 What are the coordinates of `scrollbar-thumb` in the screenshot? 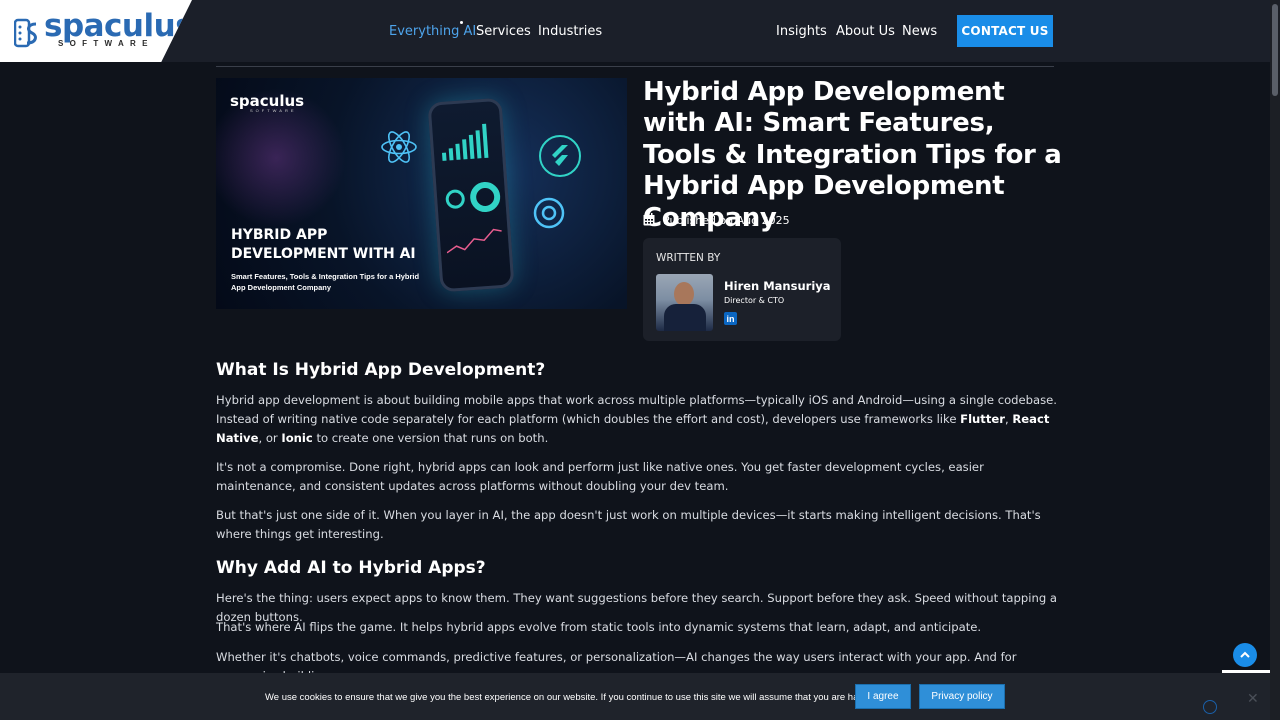 It's located at (1275, 50).